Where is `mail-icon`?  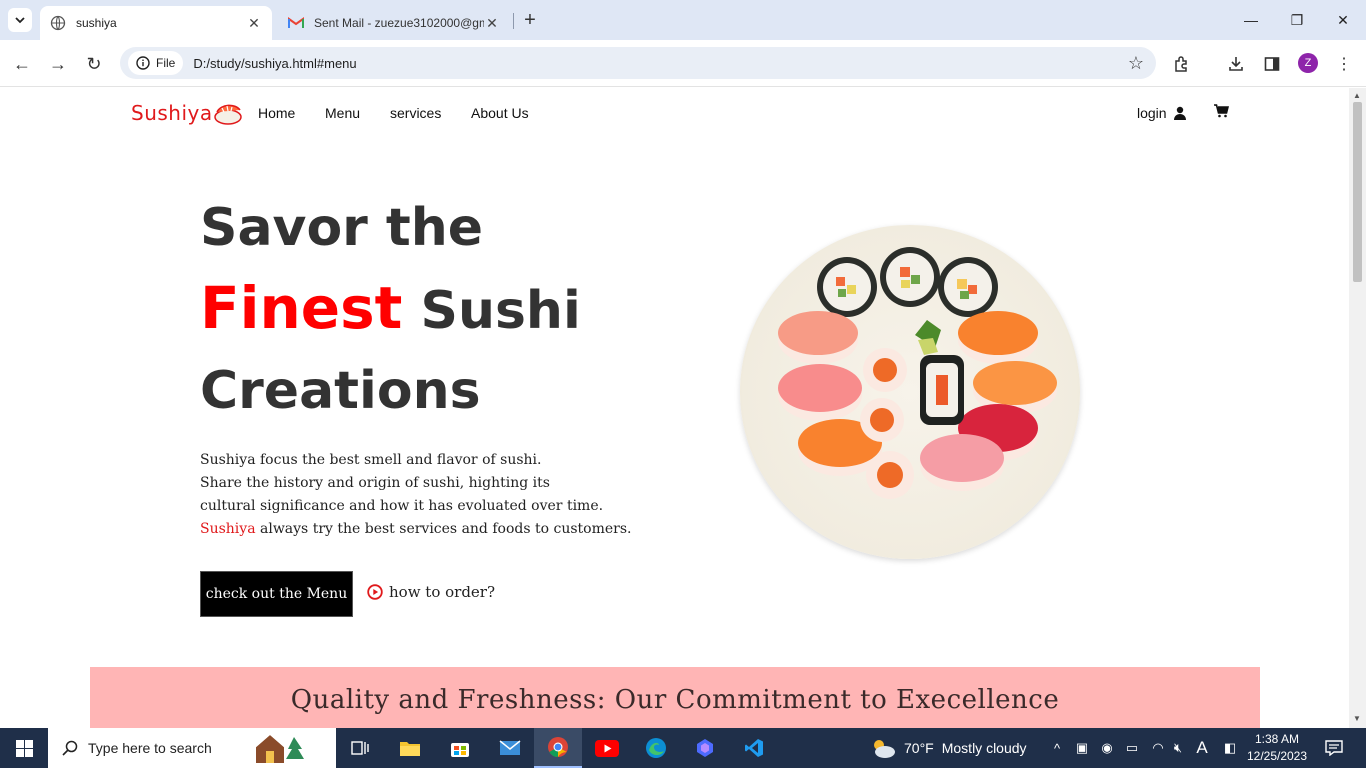
mail-icon is located at coordinates (510, 748).